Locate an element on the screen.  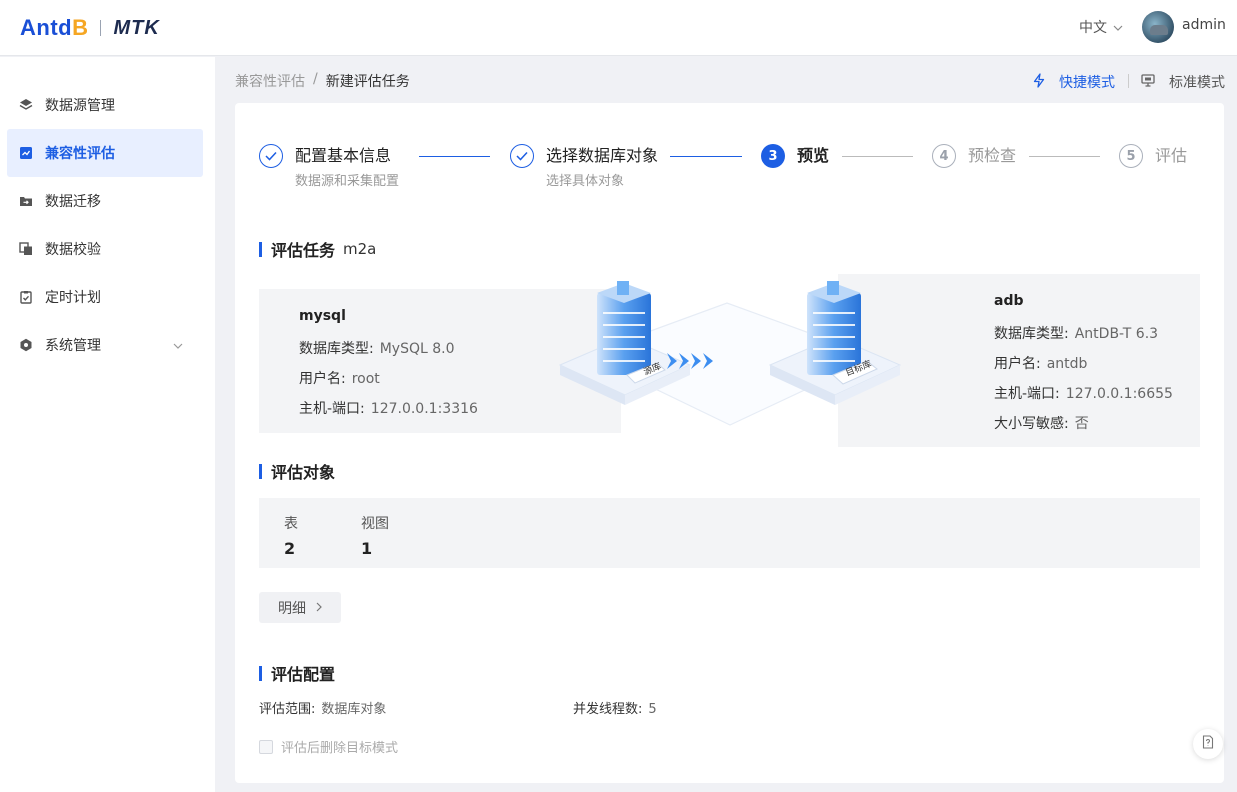
step-3: 3 预览 is located at coordinates (795, 156).